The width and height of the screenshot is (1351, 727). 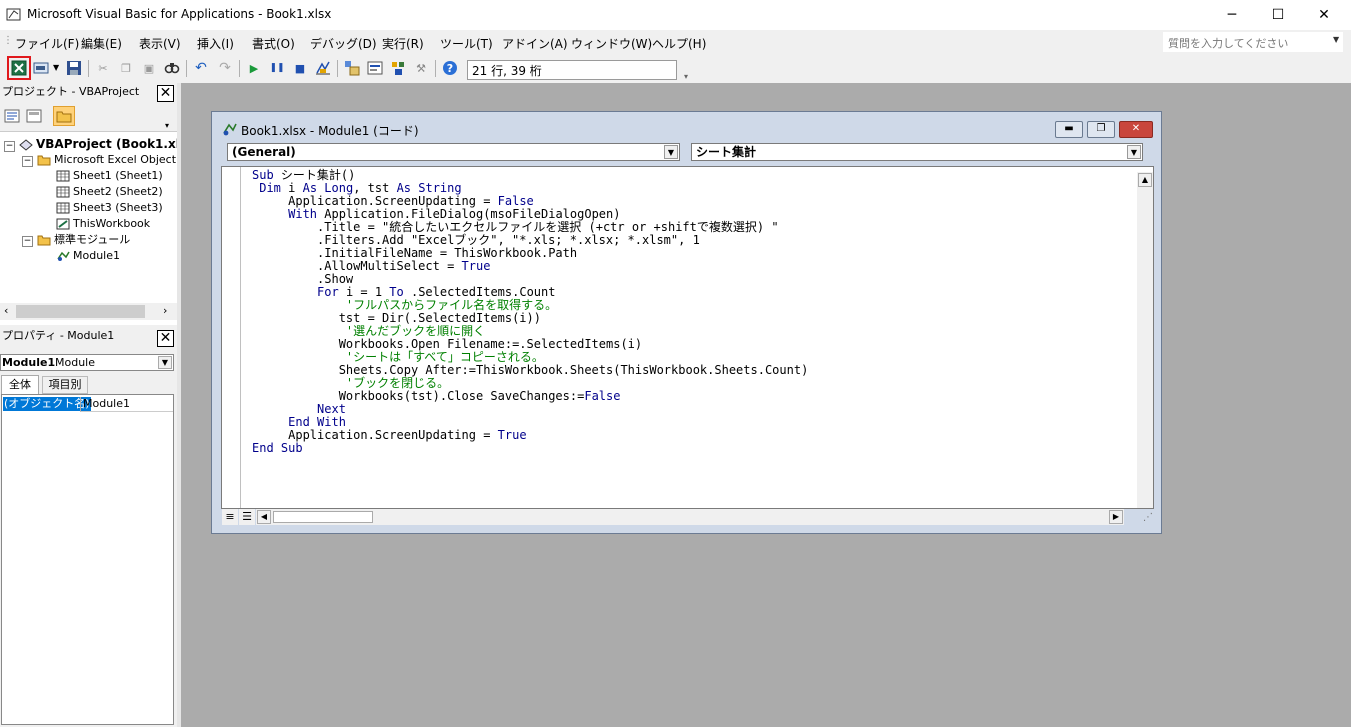 I want to click on code-close-button: ✕, so click(x=1136, y=129).